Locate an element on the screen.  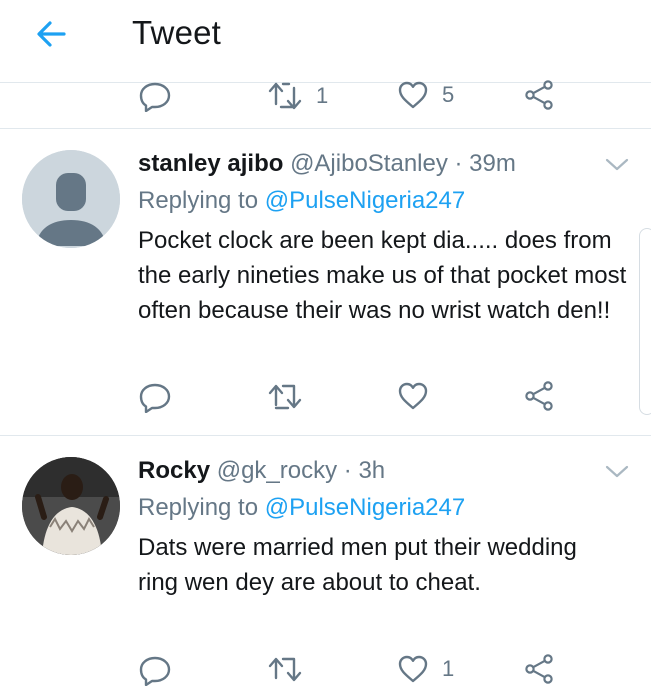
default-profile-icon is located at coordinates (71, 199).